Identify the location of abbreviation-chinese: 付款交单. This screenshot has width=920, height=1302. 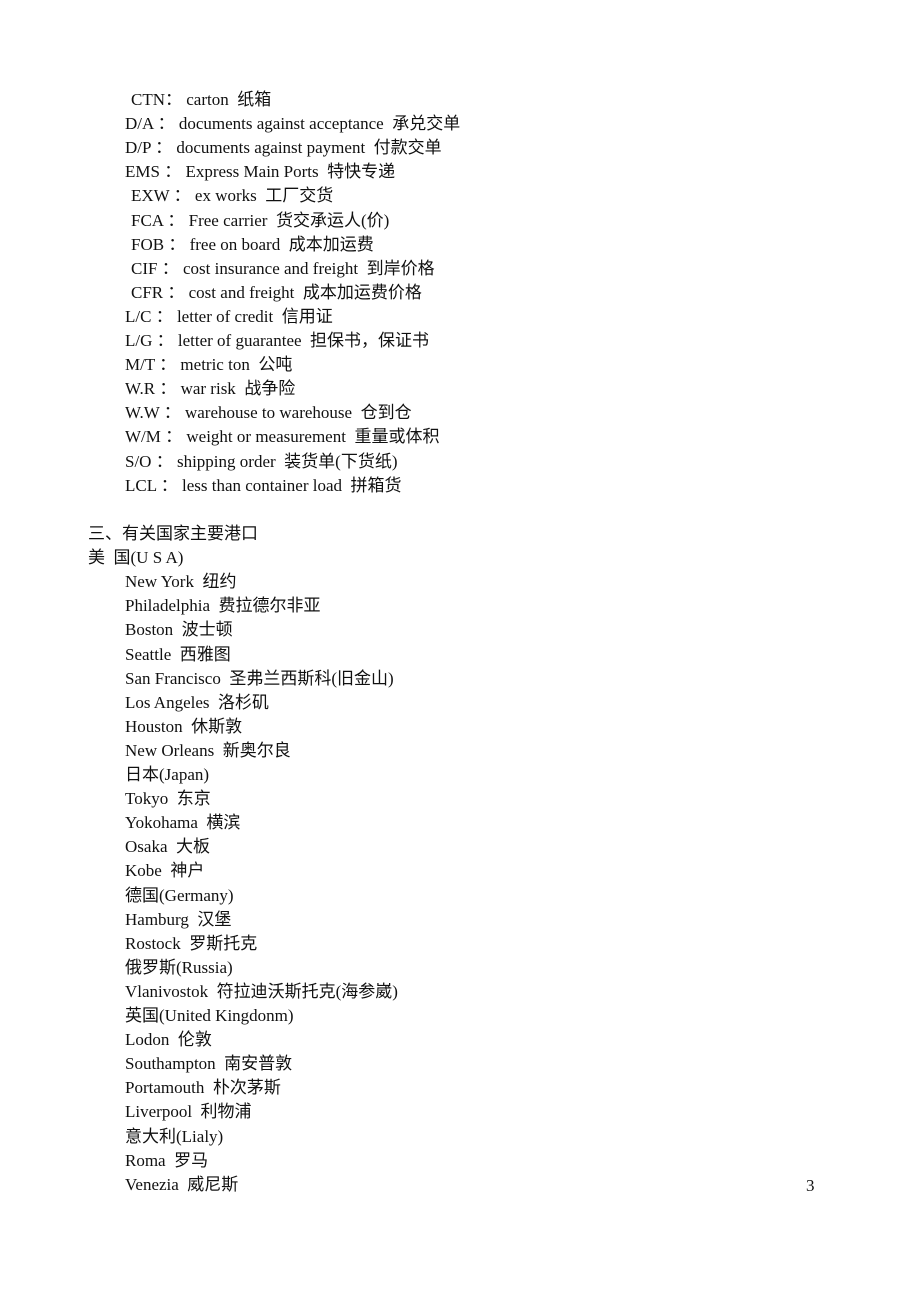
(407, 148).